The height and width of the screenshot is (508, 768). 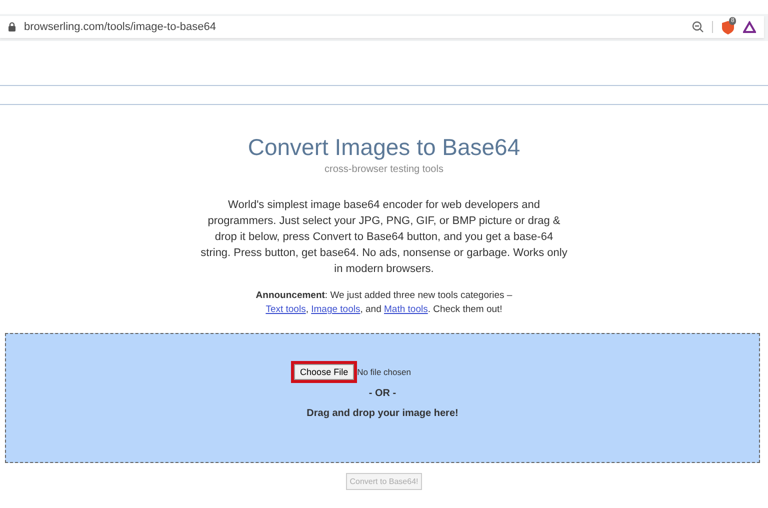 What do you see at coordinates (12, 27) in the screenshot?
I see `lock-icon` at bounding box center [12, 27].